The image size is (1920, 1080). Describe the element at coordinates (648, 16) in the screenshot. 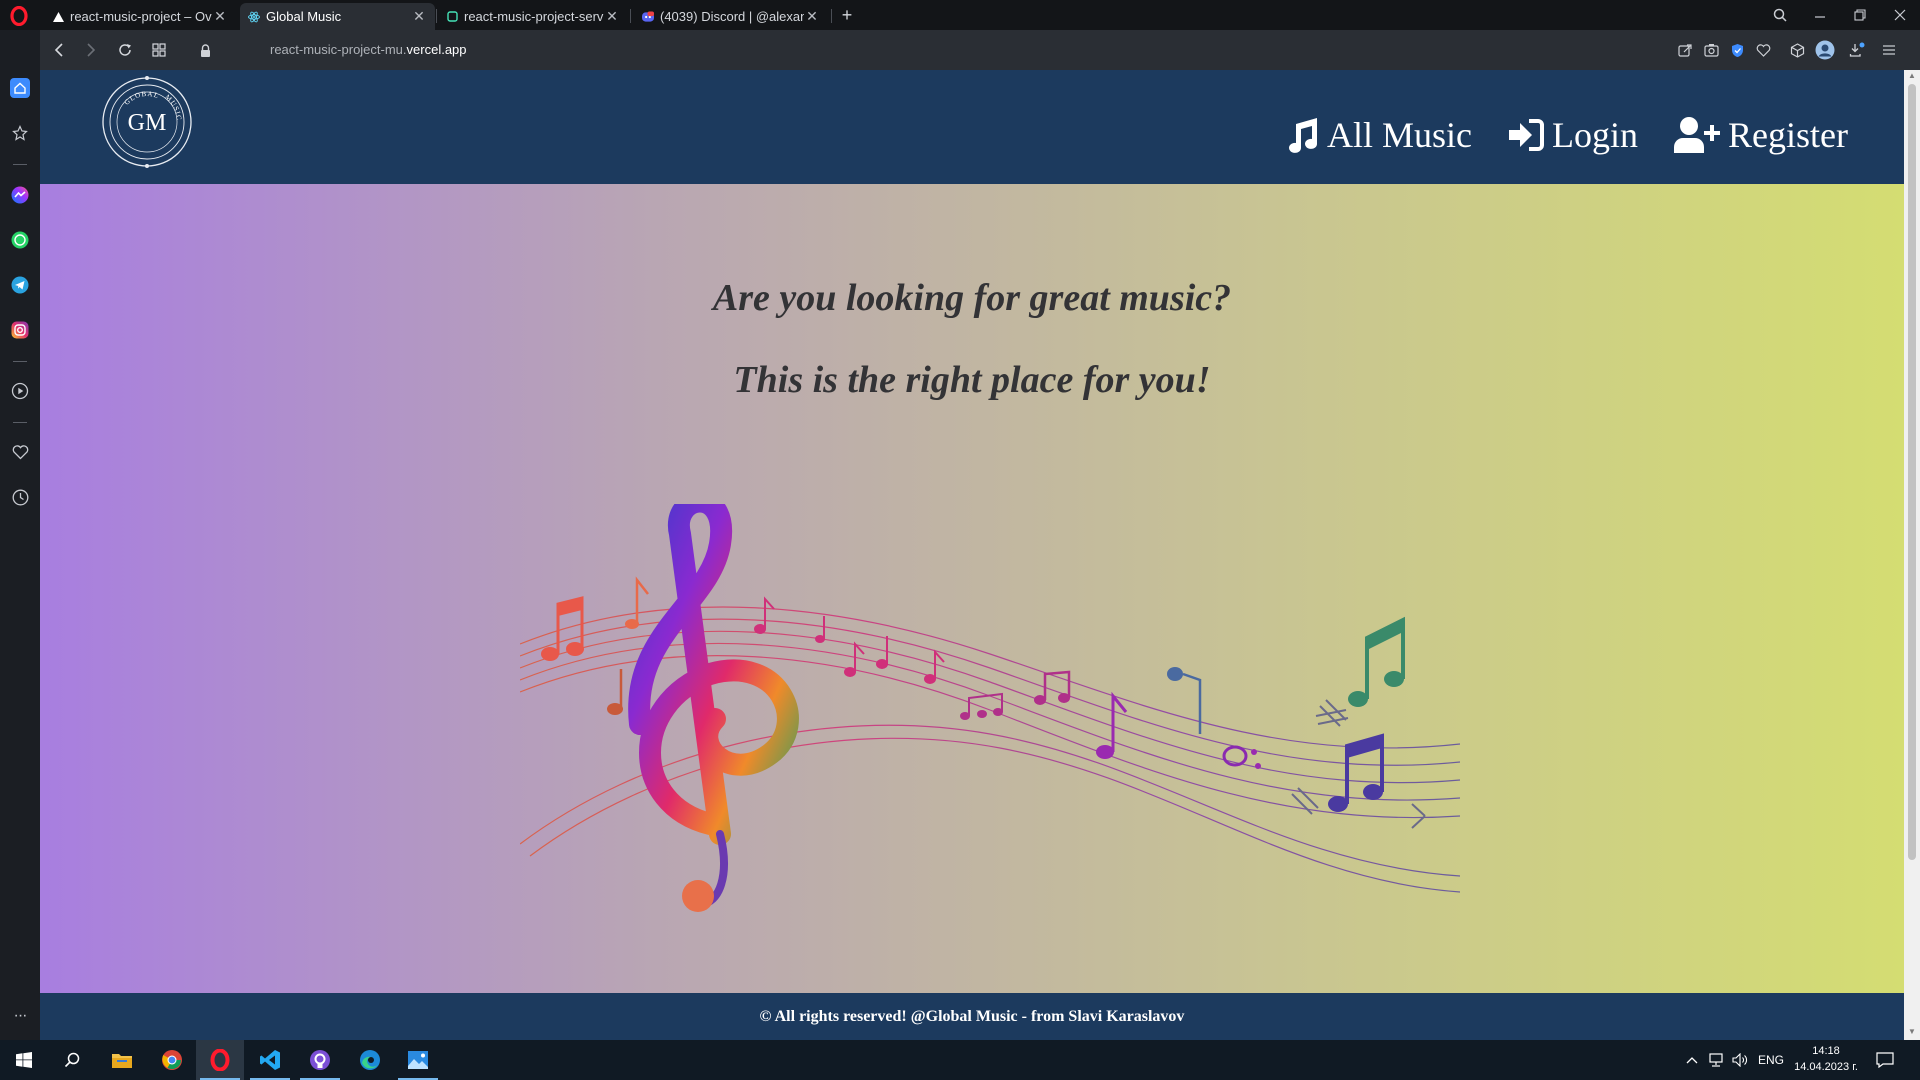

I see `discord-favicon-icon` at that location.